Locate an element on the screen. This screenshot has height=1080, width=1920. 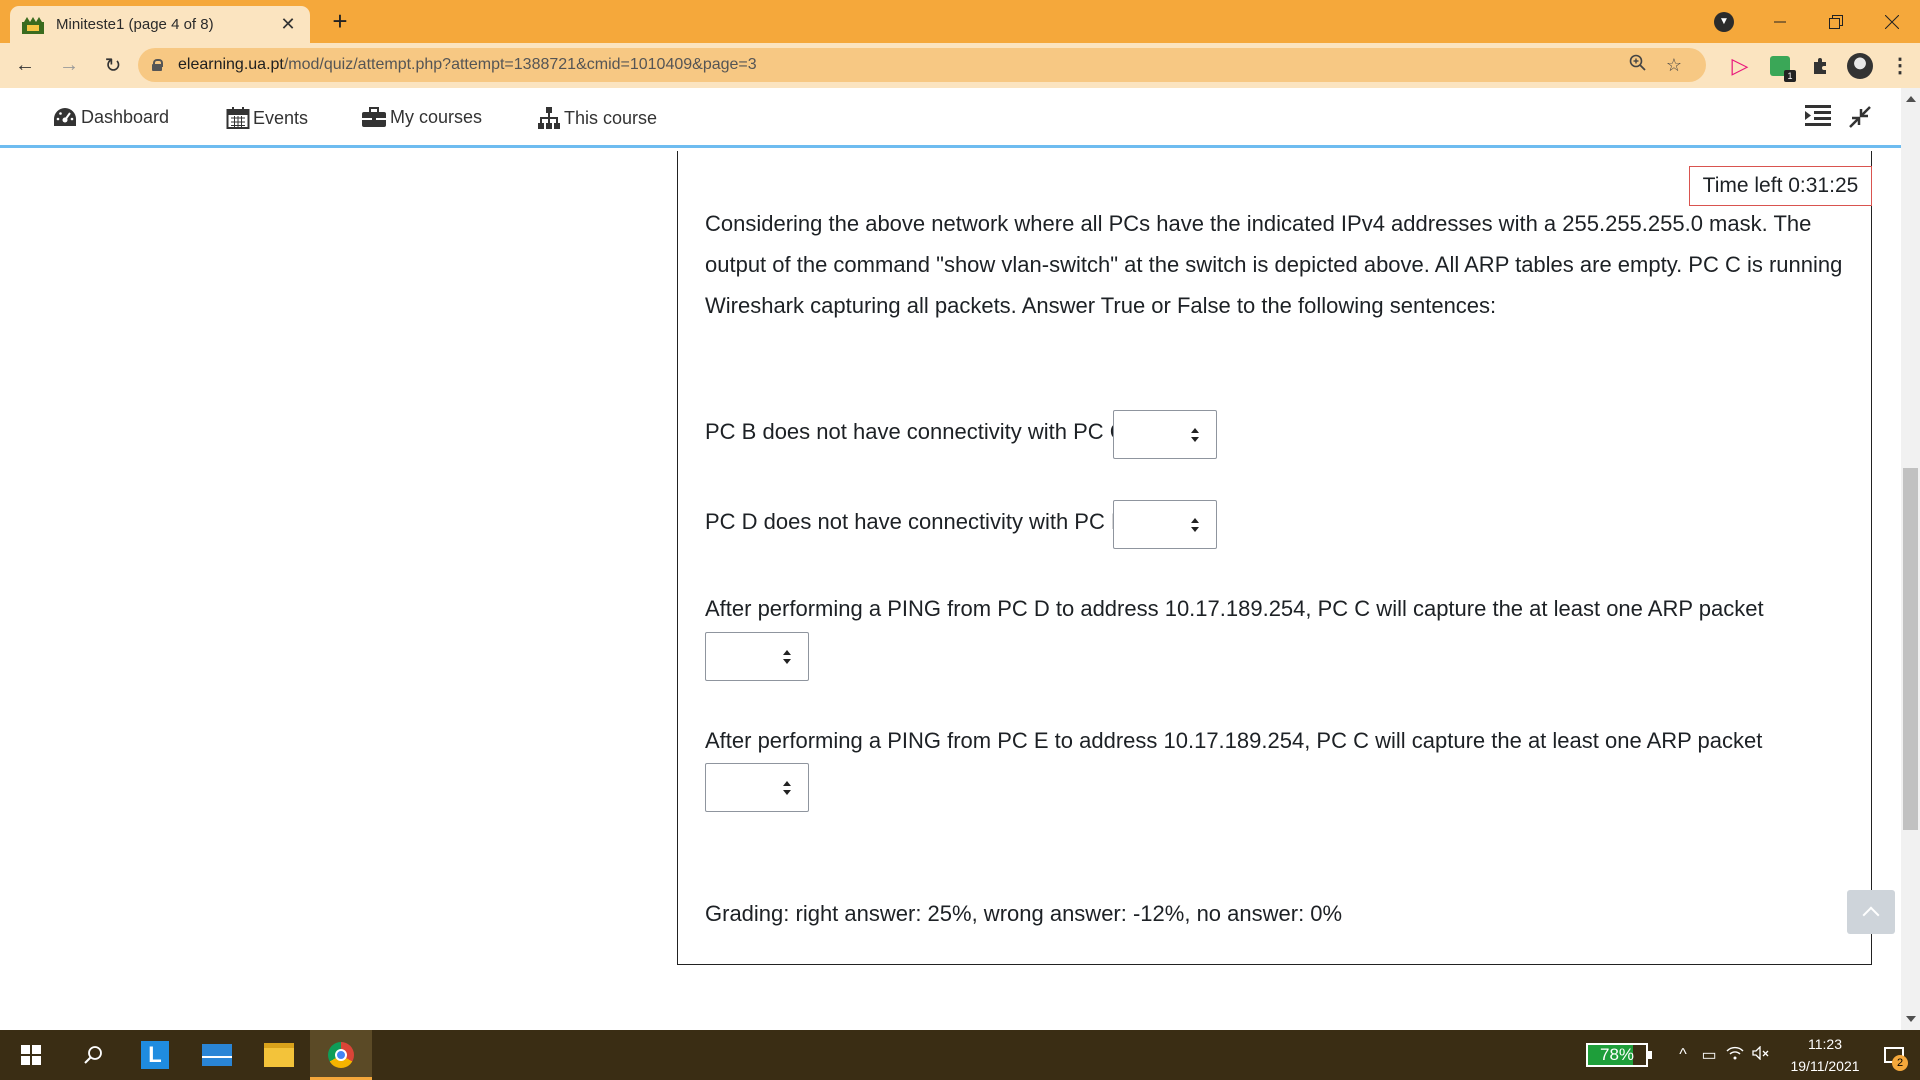
system-tray: 78% ^ ▭ 11:23 19/11/2021 2 is located at coordinates (1753, 1055).